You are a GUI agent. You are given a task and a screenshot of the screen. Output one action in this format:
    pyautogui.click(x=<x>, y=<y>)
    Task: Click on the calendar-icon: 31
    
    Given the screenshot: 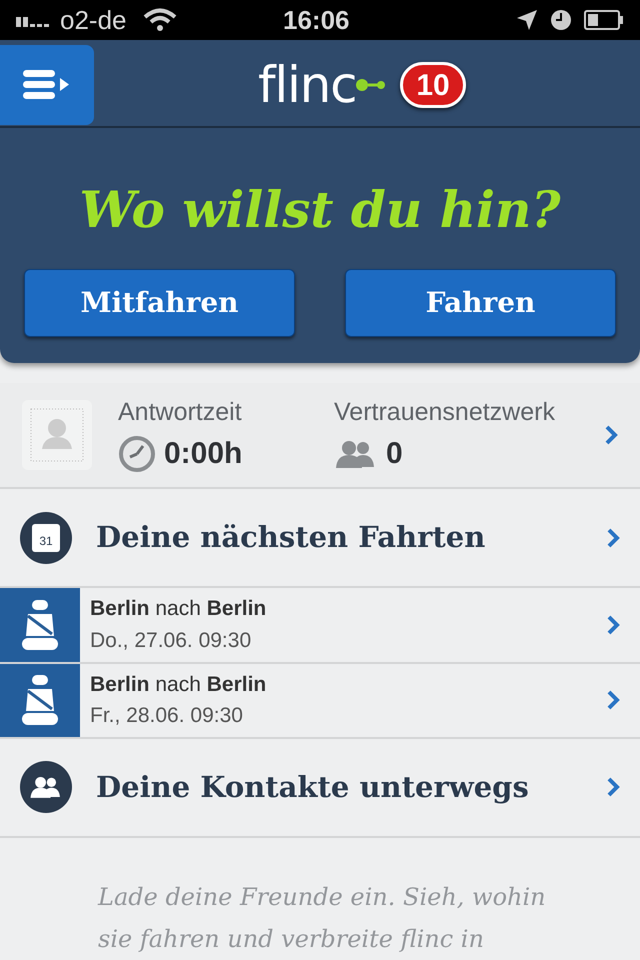 What is the action you would take?
    pyautogui.click(x=46, y=538)
    